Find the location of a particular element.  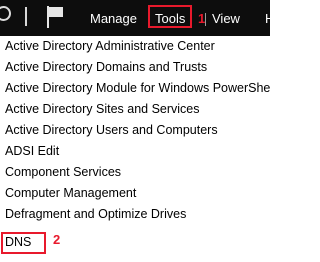

toolbar-divider is located at coordinates (26, 16).